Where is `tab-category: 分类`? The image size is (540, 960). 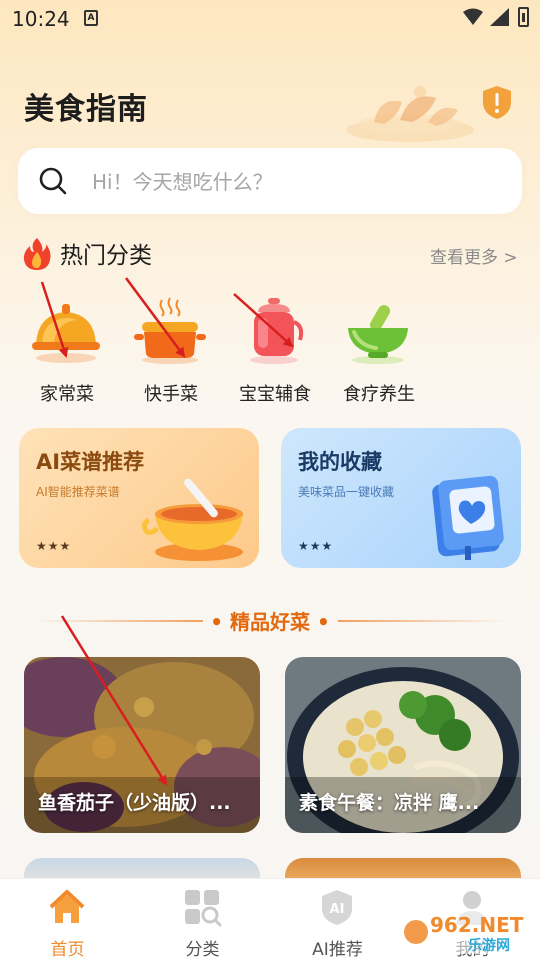 tab-category: 分类 is located at coordinates (202, 919).